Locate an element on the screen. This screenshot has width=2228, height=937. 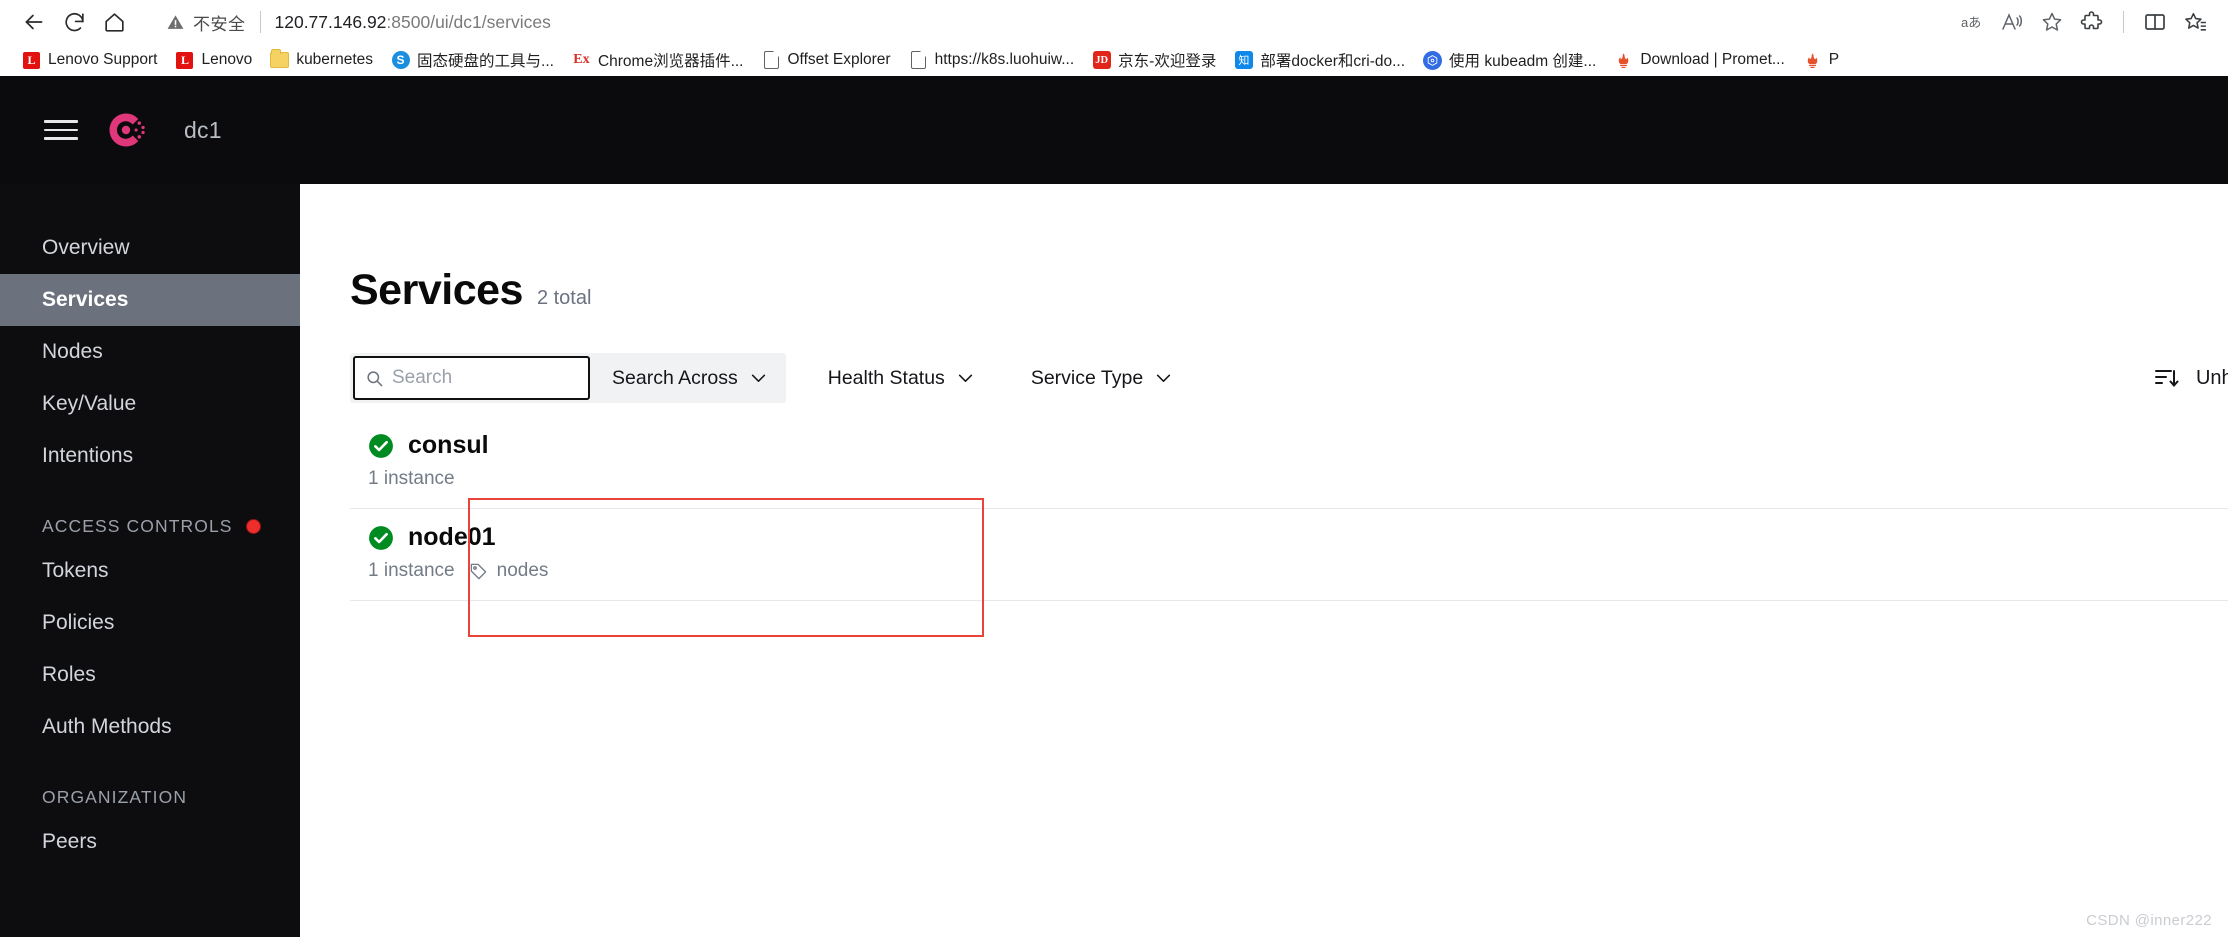
search-icon is located at coordinates (375, 378).